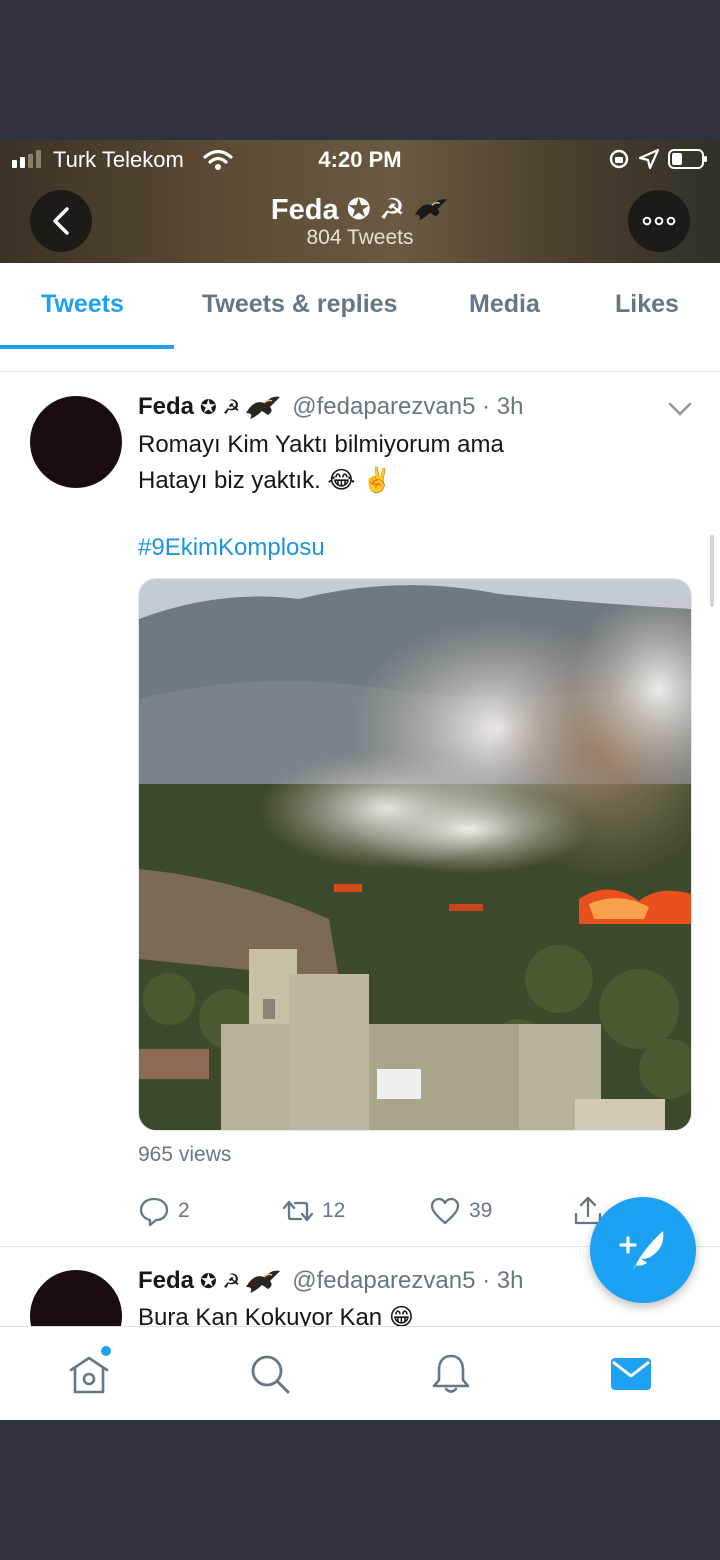  Describe the element at coordinates (299, 304) in the screenshot. I see `tab-tweets-and-replies: Tweets & replies` at that location.